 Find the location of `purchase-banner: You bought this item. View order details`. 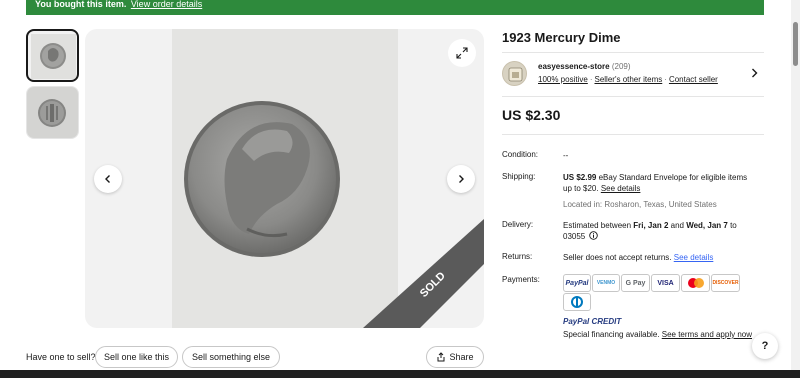

purchase-banner: You bought this item. View order details is located at coordinates (395, 7).